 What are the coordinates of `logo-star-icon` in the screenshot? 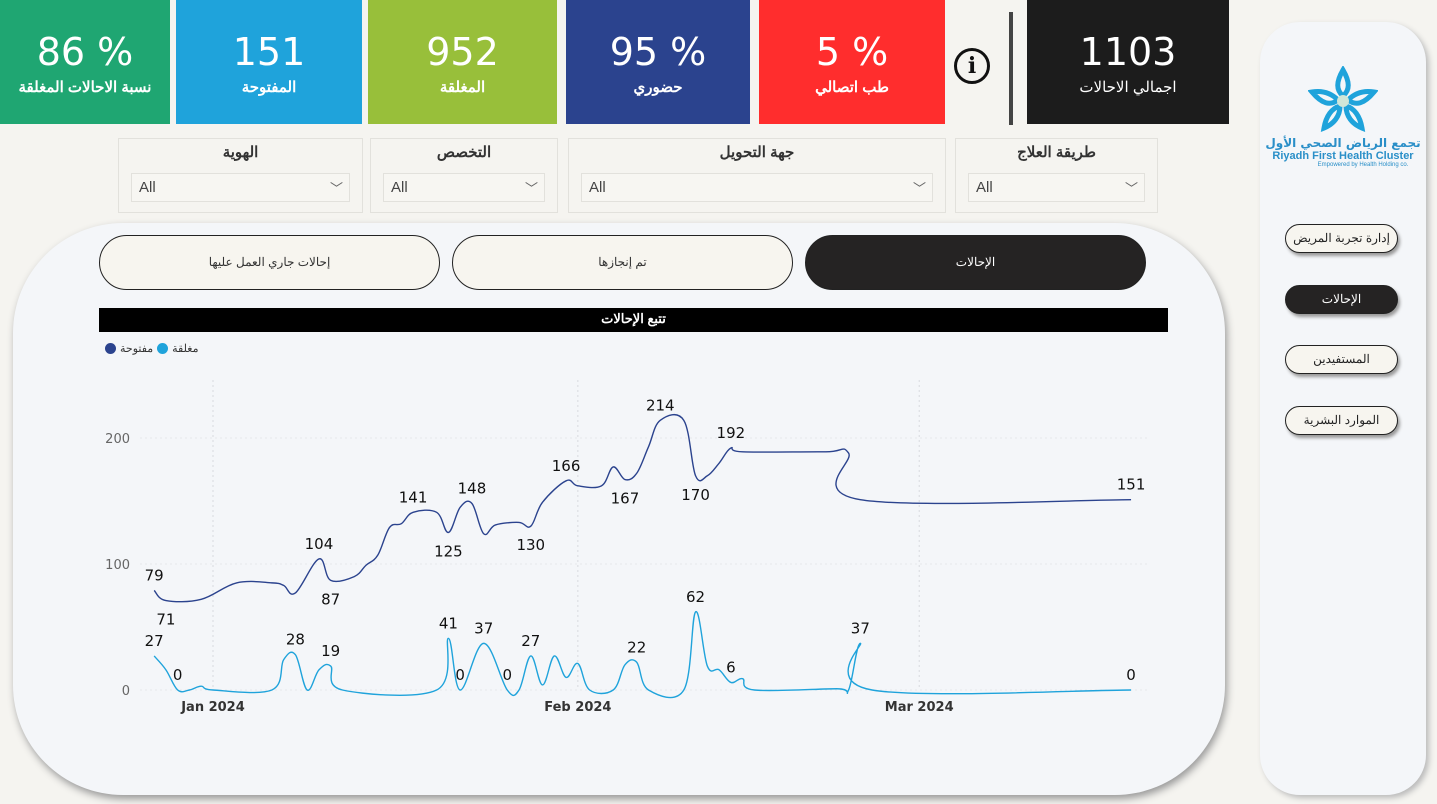 It's located at (1343, 98).